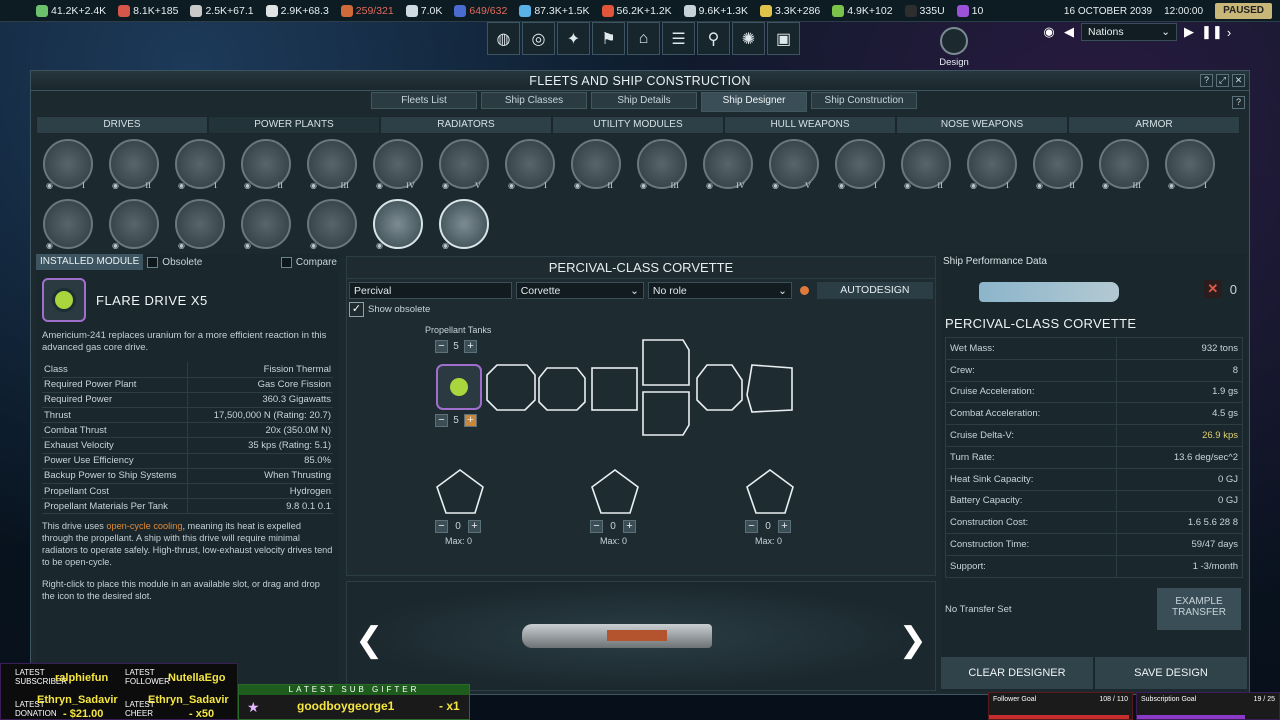 This screenshot has height=720, width=1280. What do you see at coordinates (1069, 32) in the screenshot?
I see `prev-arrow-icon: ◀` at bounding box center [1069, 32].